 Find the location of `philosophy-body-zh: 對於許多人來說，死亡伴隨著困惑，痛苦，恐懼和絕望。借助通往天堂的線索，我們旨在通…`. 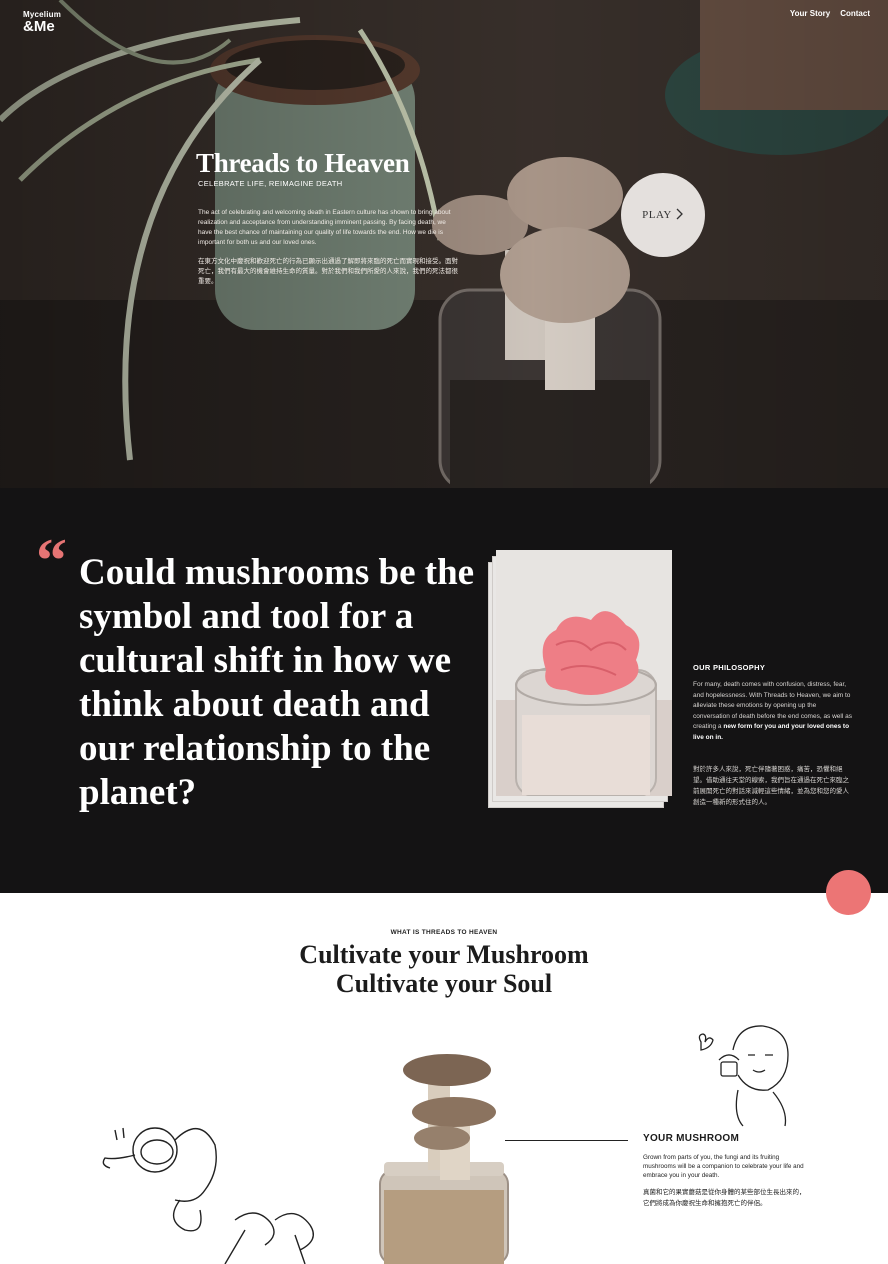

philosophy-body-zh: 對於許多人來說，死亡伴隨著困惑，痛苦，恐懼和絕望。借助通往天堂的線索，我們旨在通… is located at coordinates (771, 786).